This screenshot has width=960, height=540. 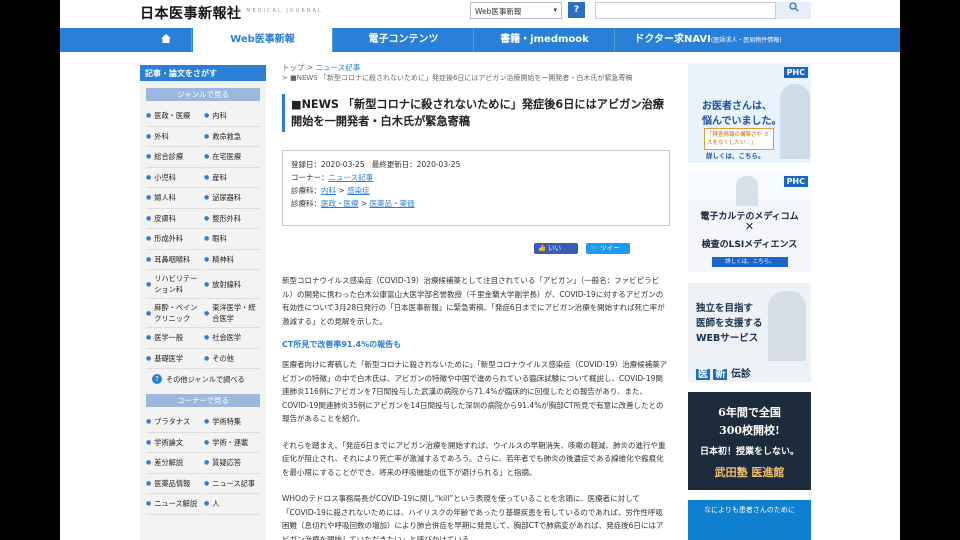 I want to click on genre-item-label: 整形外科, so click(x=227, y=218).